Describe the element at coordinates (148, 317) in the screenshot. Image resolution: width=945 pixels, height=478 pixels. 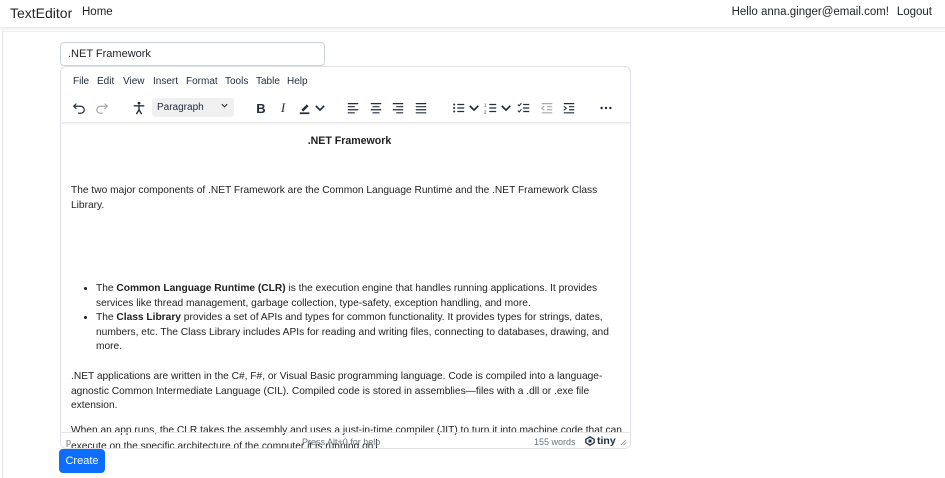
I see `bullet-item-bold: Class Library` at that location.